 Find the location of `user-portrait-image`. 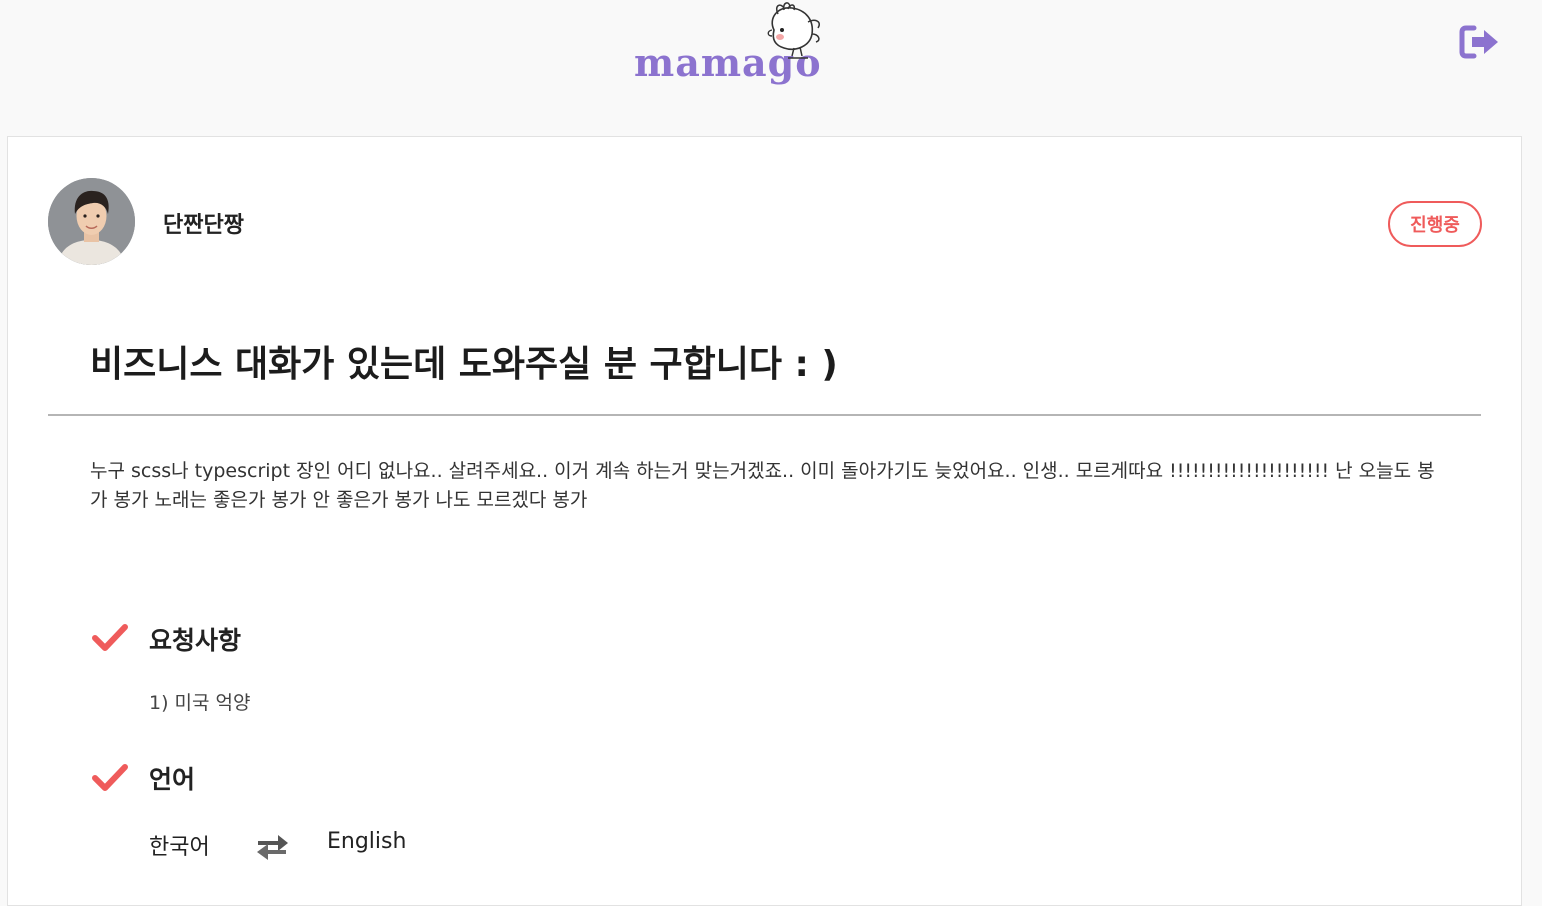

user-portrait-image is located at coordinates (91, 221).